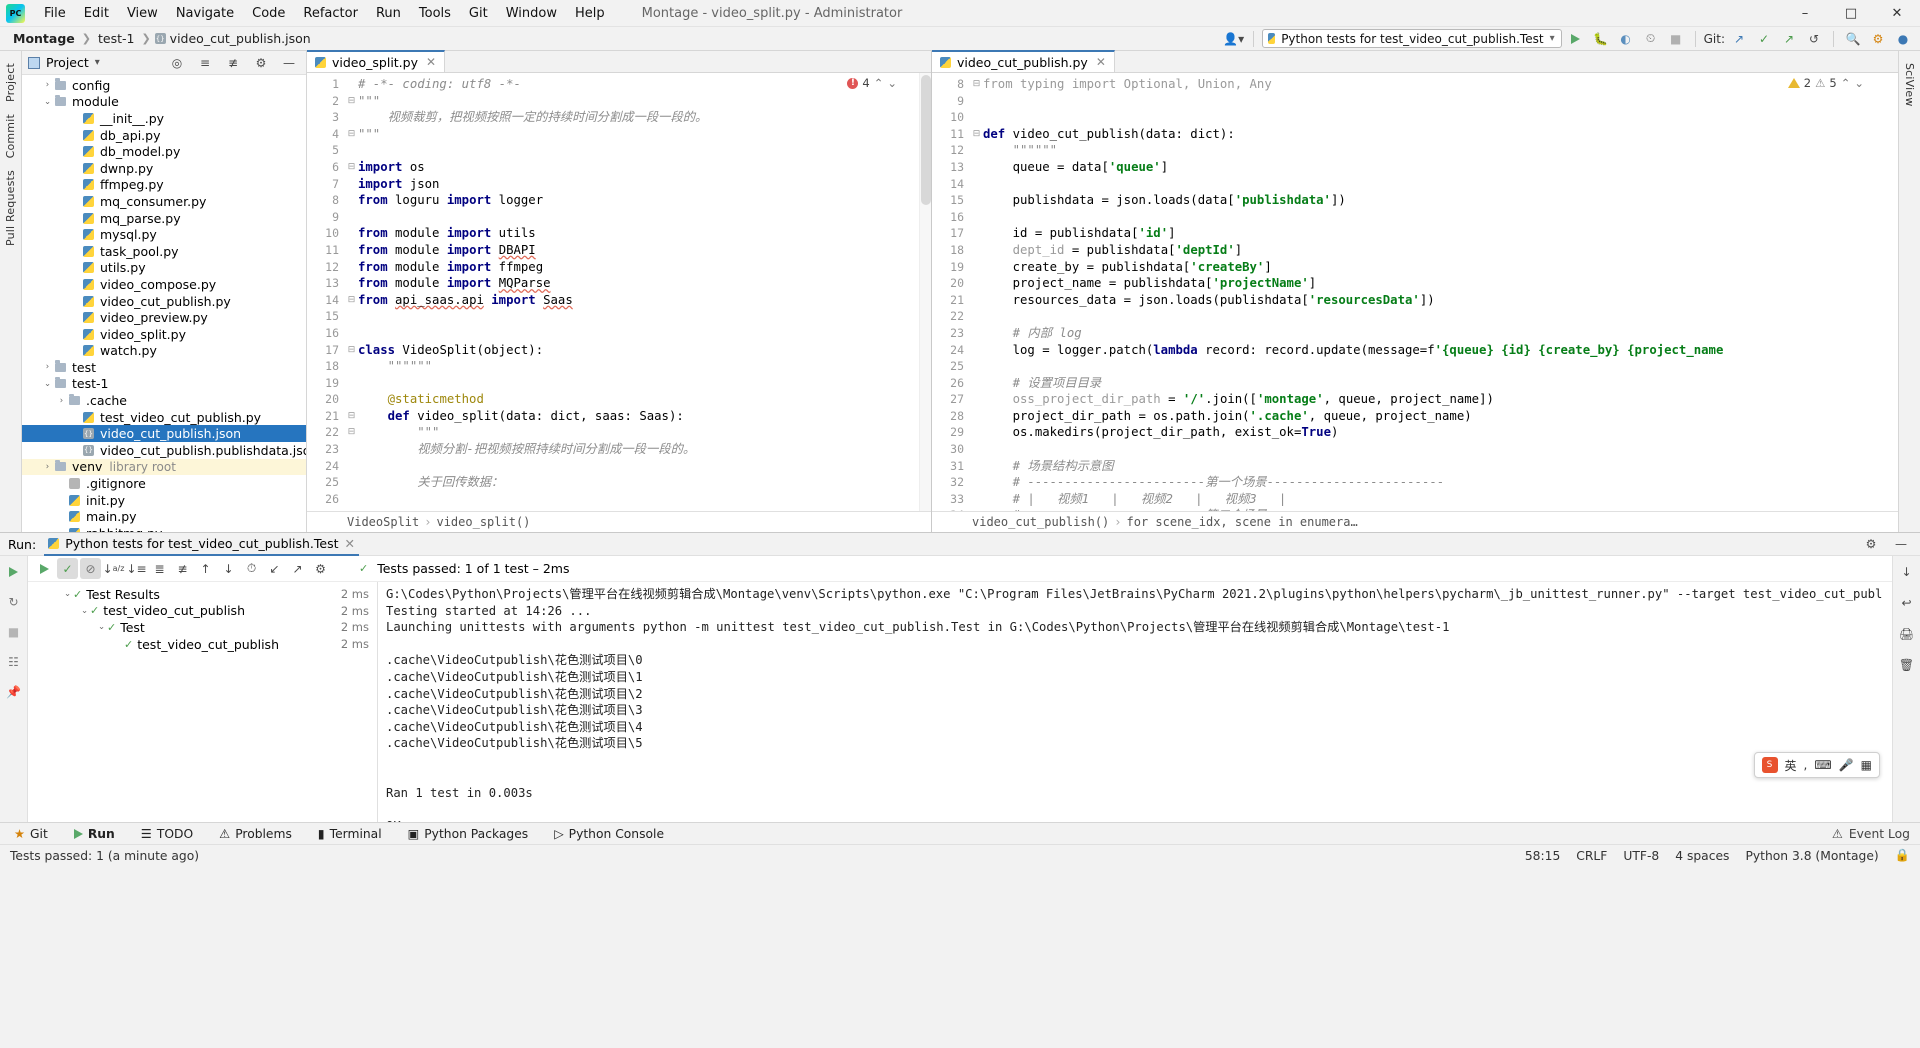  I want to click on keyboard-icon: ⌨, so click(1822, 765).